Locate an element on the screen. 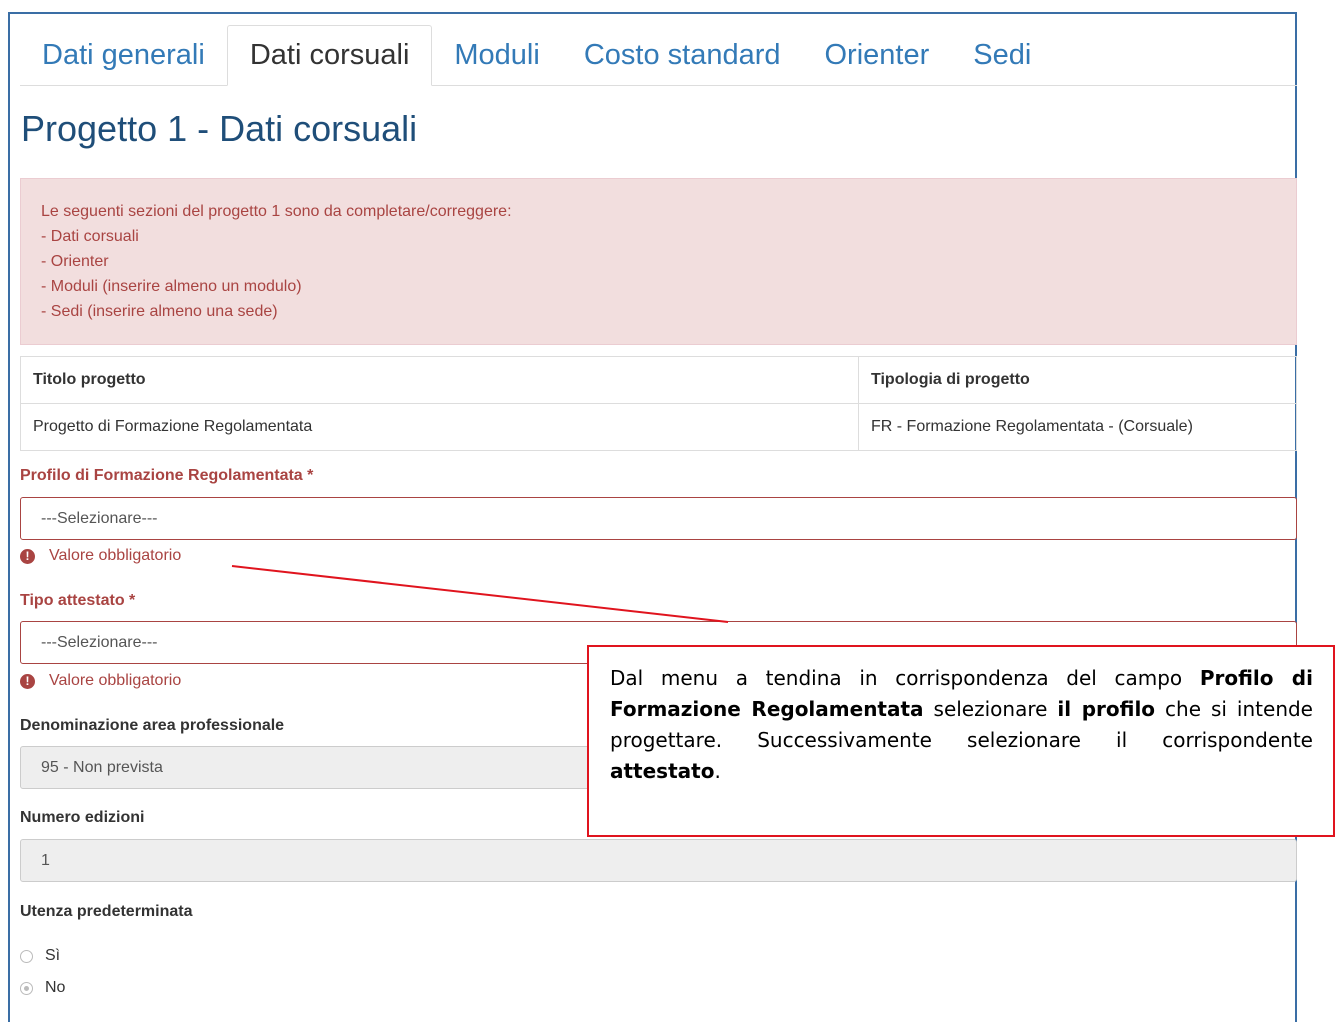 This screenshot has width=1335, height=1022. cell-titolo: Progetto di Formazione Regolamentata is located at coordinates (439, 427).